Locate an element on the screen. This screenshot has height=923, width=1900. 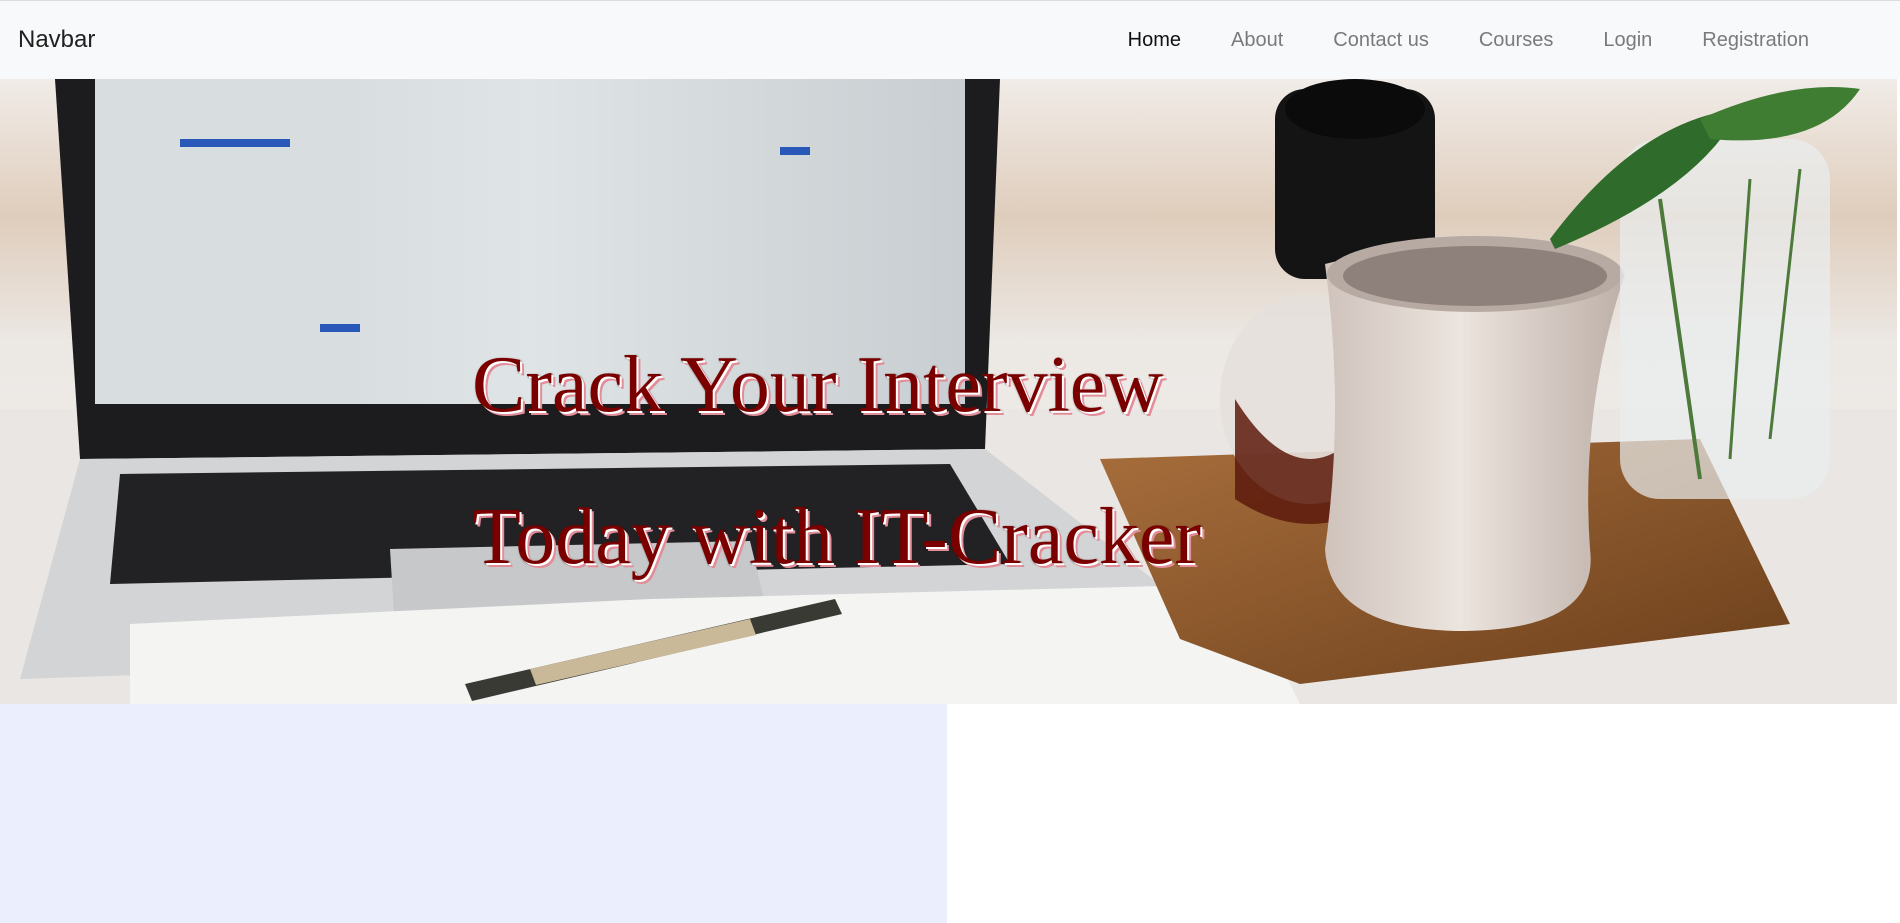
nav-link-home: Home is located at coordinates (1154, 40).